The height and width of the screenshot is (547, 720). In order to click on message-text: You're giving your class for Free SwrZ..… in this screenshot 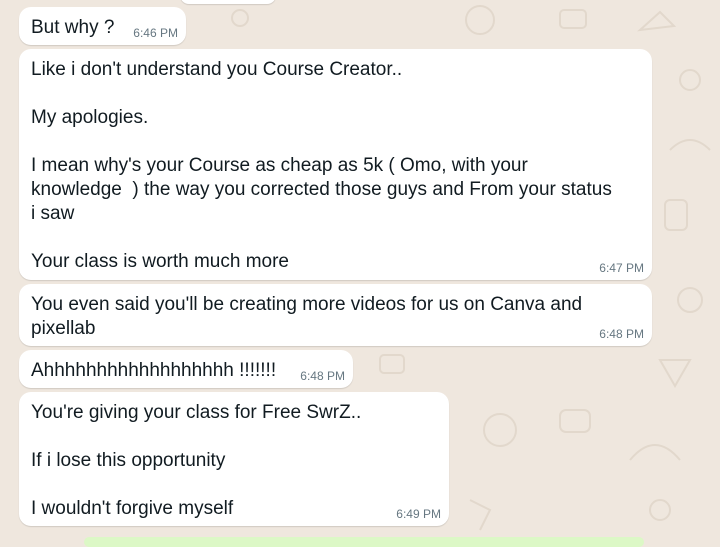, I will do `click(196, 460)`.